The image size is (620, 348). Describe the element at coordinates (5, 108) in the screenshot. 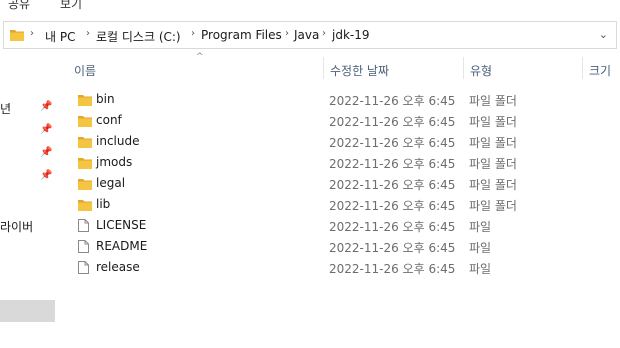

I see `nav-item-quick-access: 년` at that location.